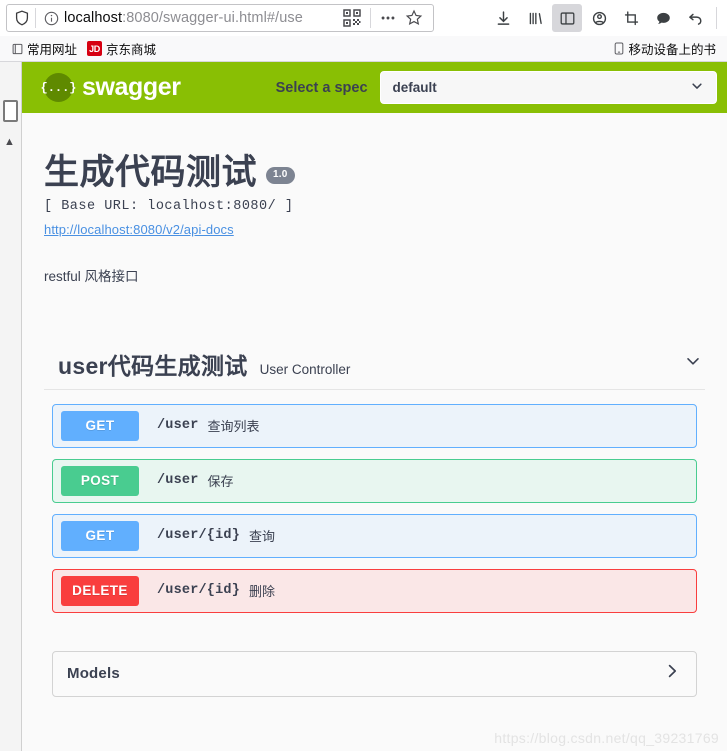  I want to click on address-bar: localhost:8080/swagger-ui.html#/use, so click(220, 18).